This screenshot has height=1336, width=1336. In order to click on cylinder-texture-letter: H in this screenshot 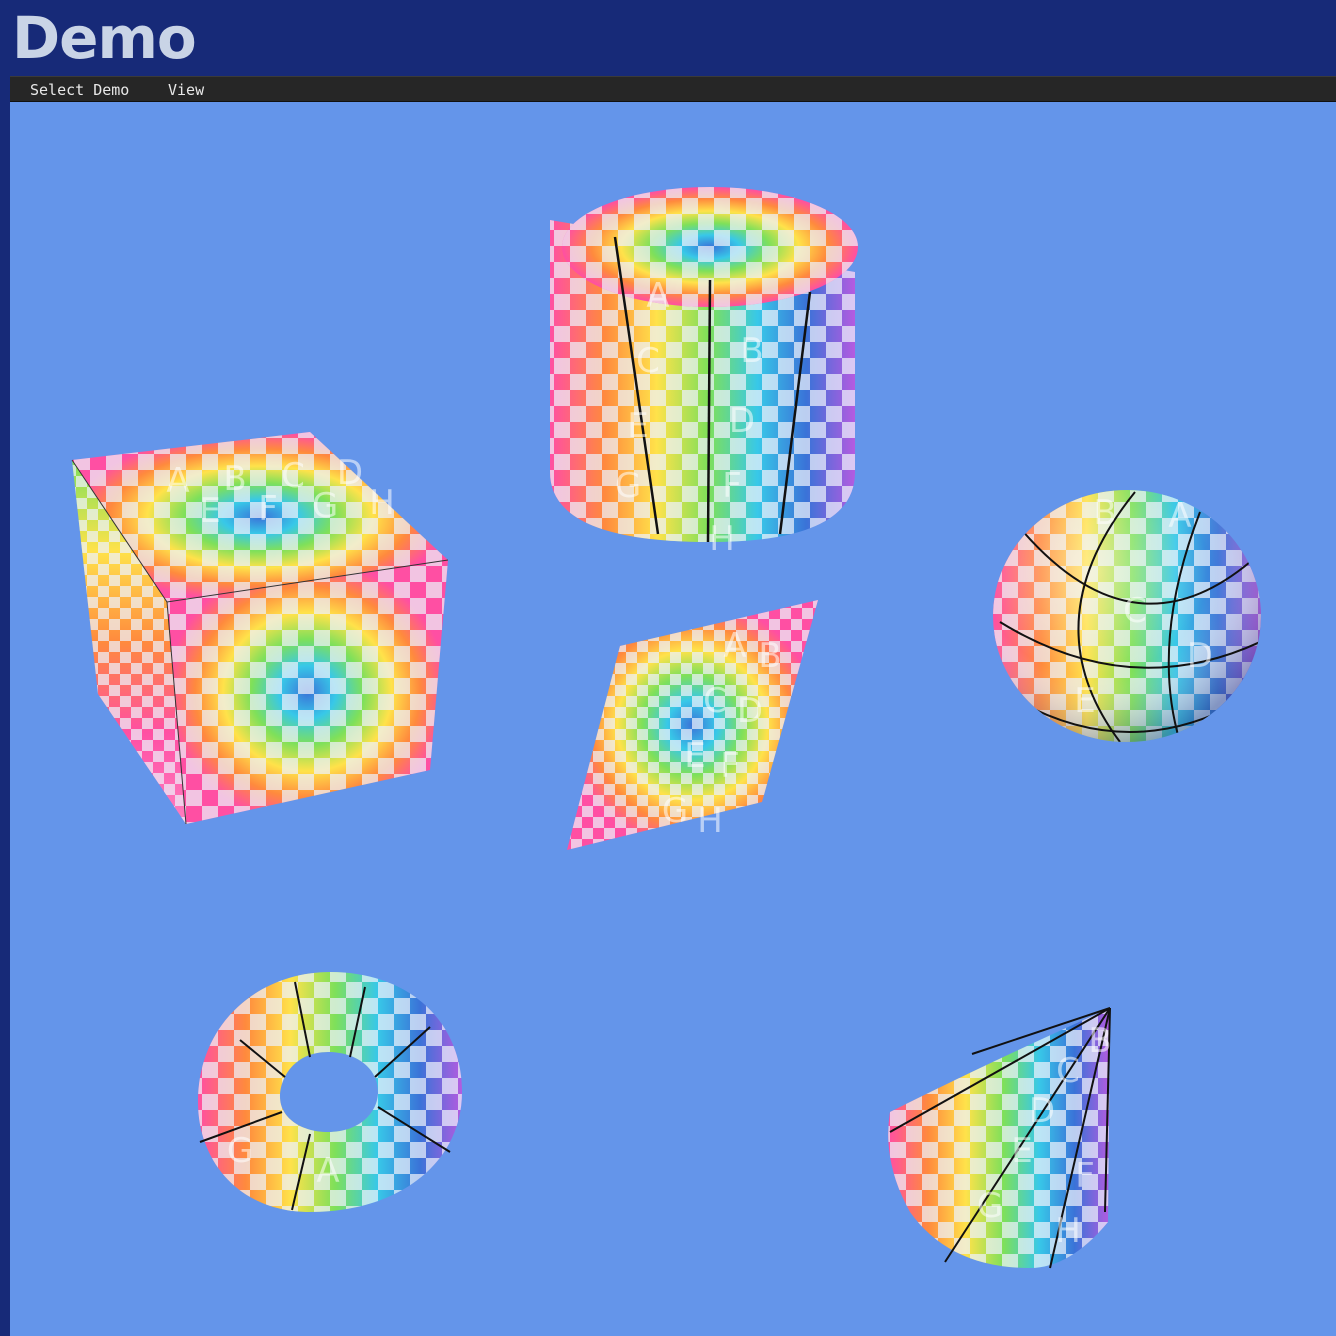, I will do `click(722, 539)`.